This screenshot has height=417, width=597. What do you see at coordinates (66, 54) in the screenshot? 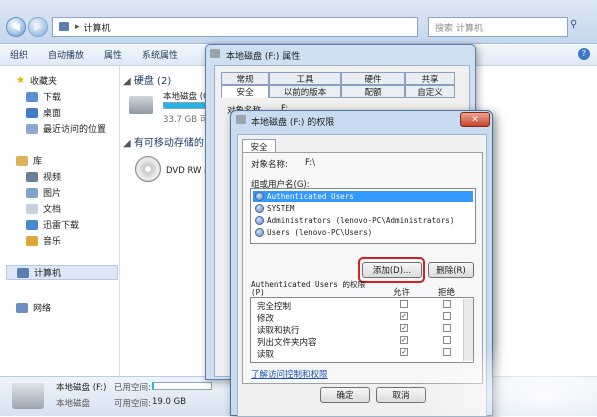
I see `autoplay-button: 自动播放` at bounding box center [66, 54].